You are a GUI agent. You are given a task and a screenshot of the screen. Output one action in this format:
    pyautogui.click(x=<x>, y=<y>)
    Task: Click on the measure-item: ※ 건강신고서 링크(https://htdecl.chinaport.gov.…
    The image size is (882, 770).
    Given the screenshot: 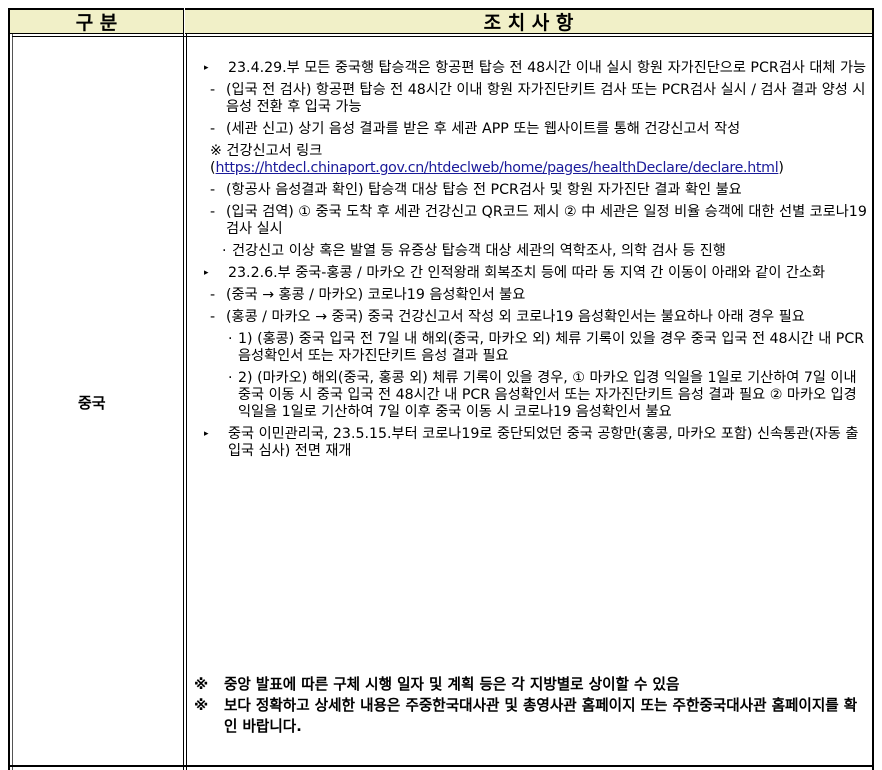 What is the action you would take?
    pyautogui.click(x=529, y=160)
    